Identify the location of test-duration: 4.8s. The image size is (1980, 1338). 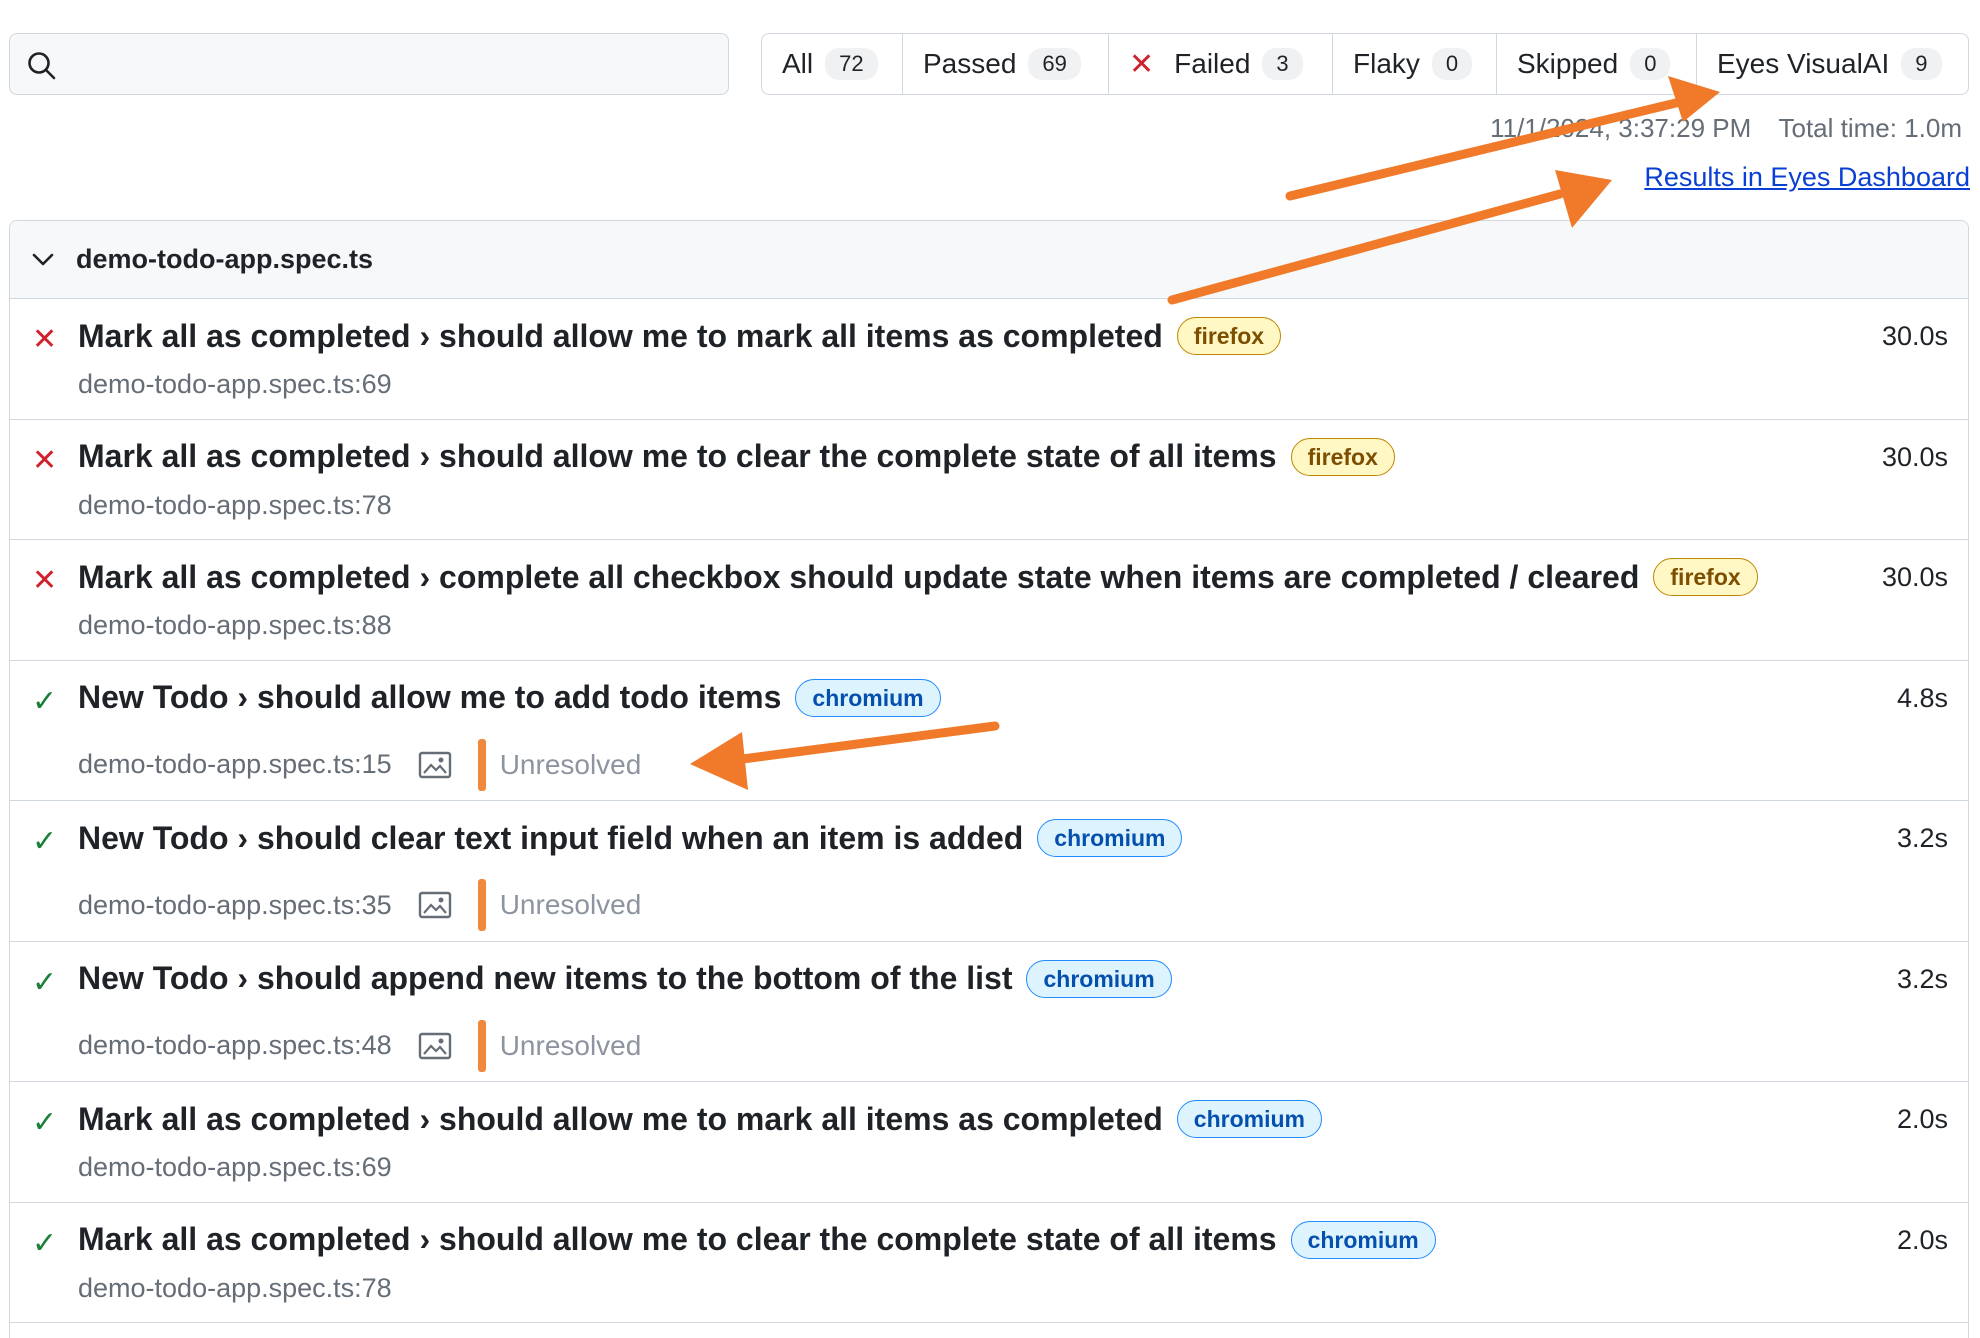
(1922, 697).